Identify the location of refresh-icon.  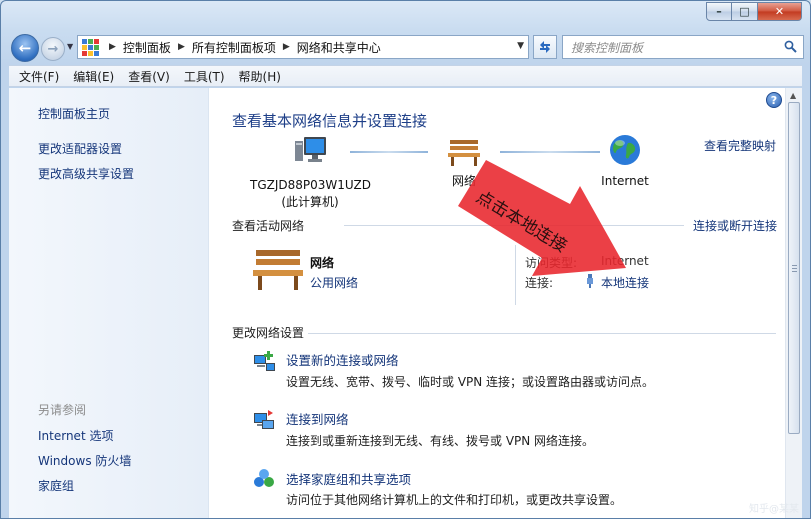
(545, 47).